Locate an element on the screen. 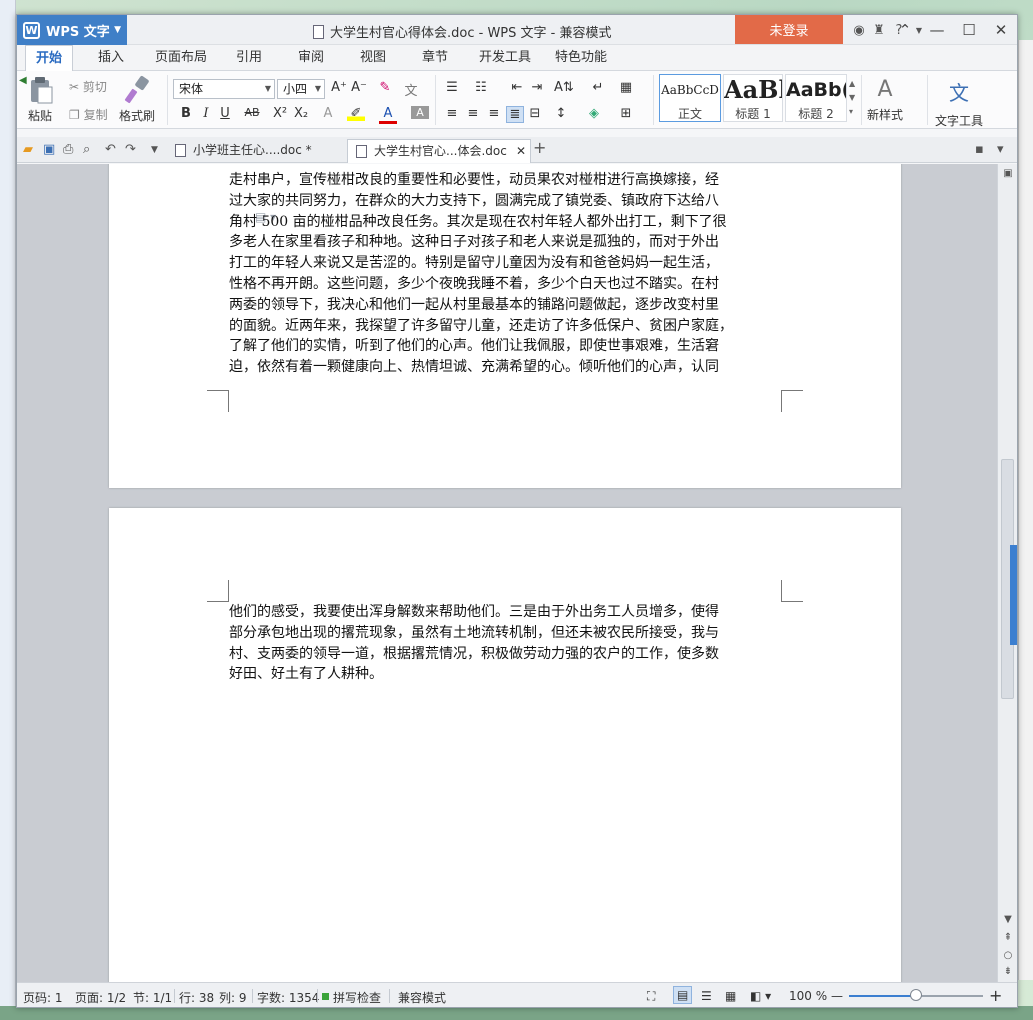 This screenshot has width=1033, height=1020. close-tab-icon: ✕ is located at coordinates (521, 151).